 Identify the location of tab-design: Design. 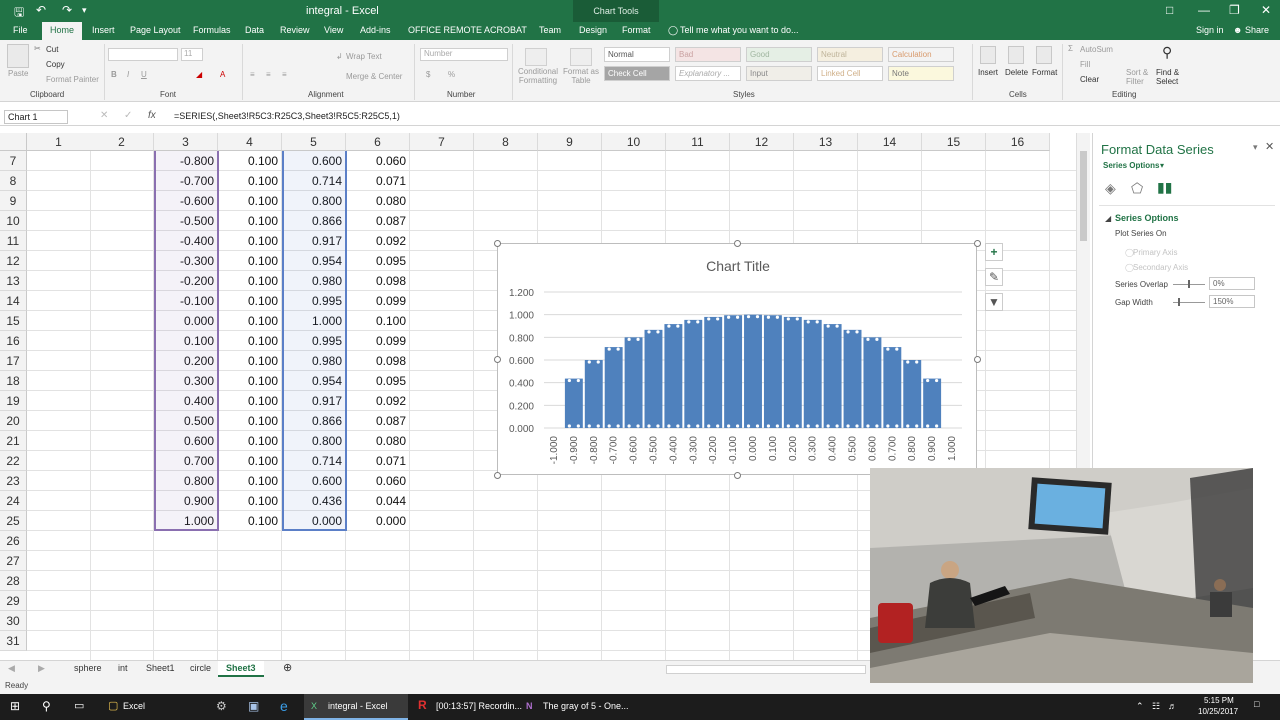
(593, 30).